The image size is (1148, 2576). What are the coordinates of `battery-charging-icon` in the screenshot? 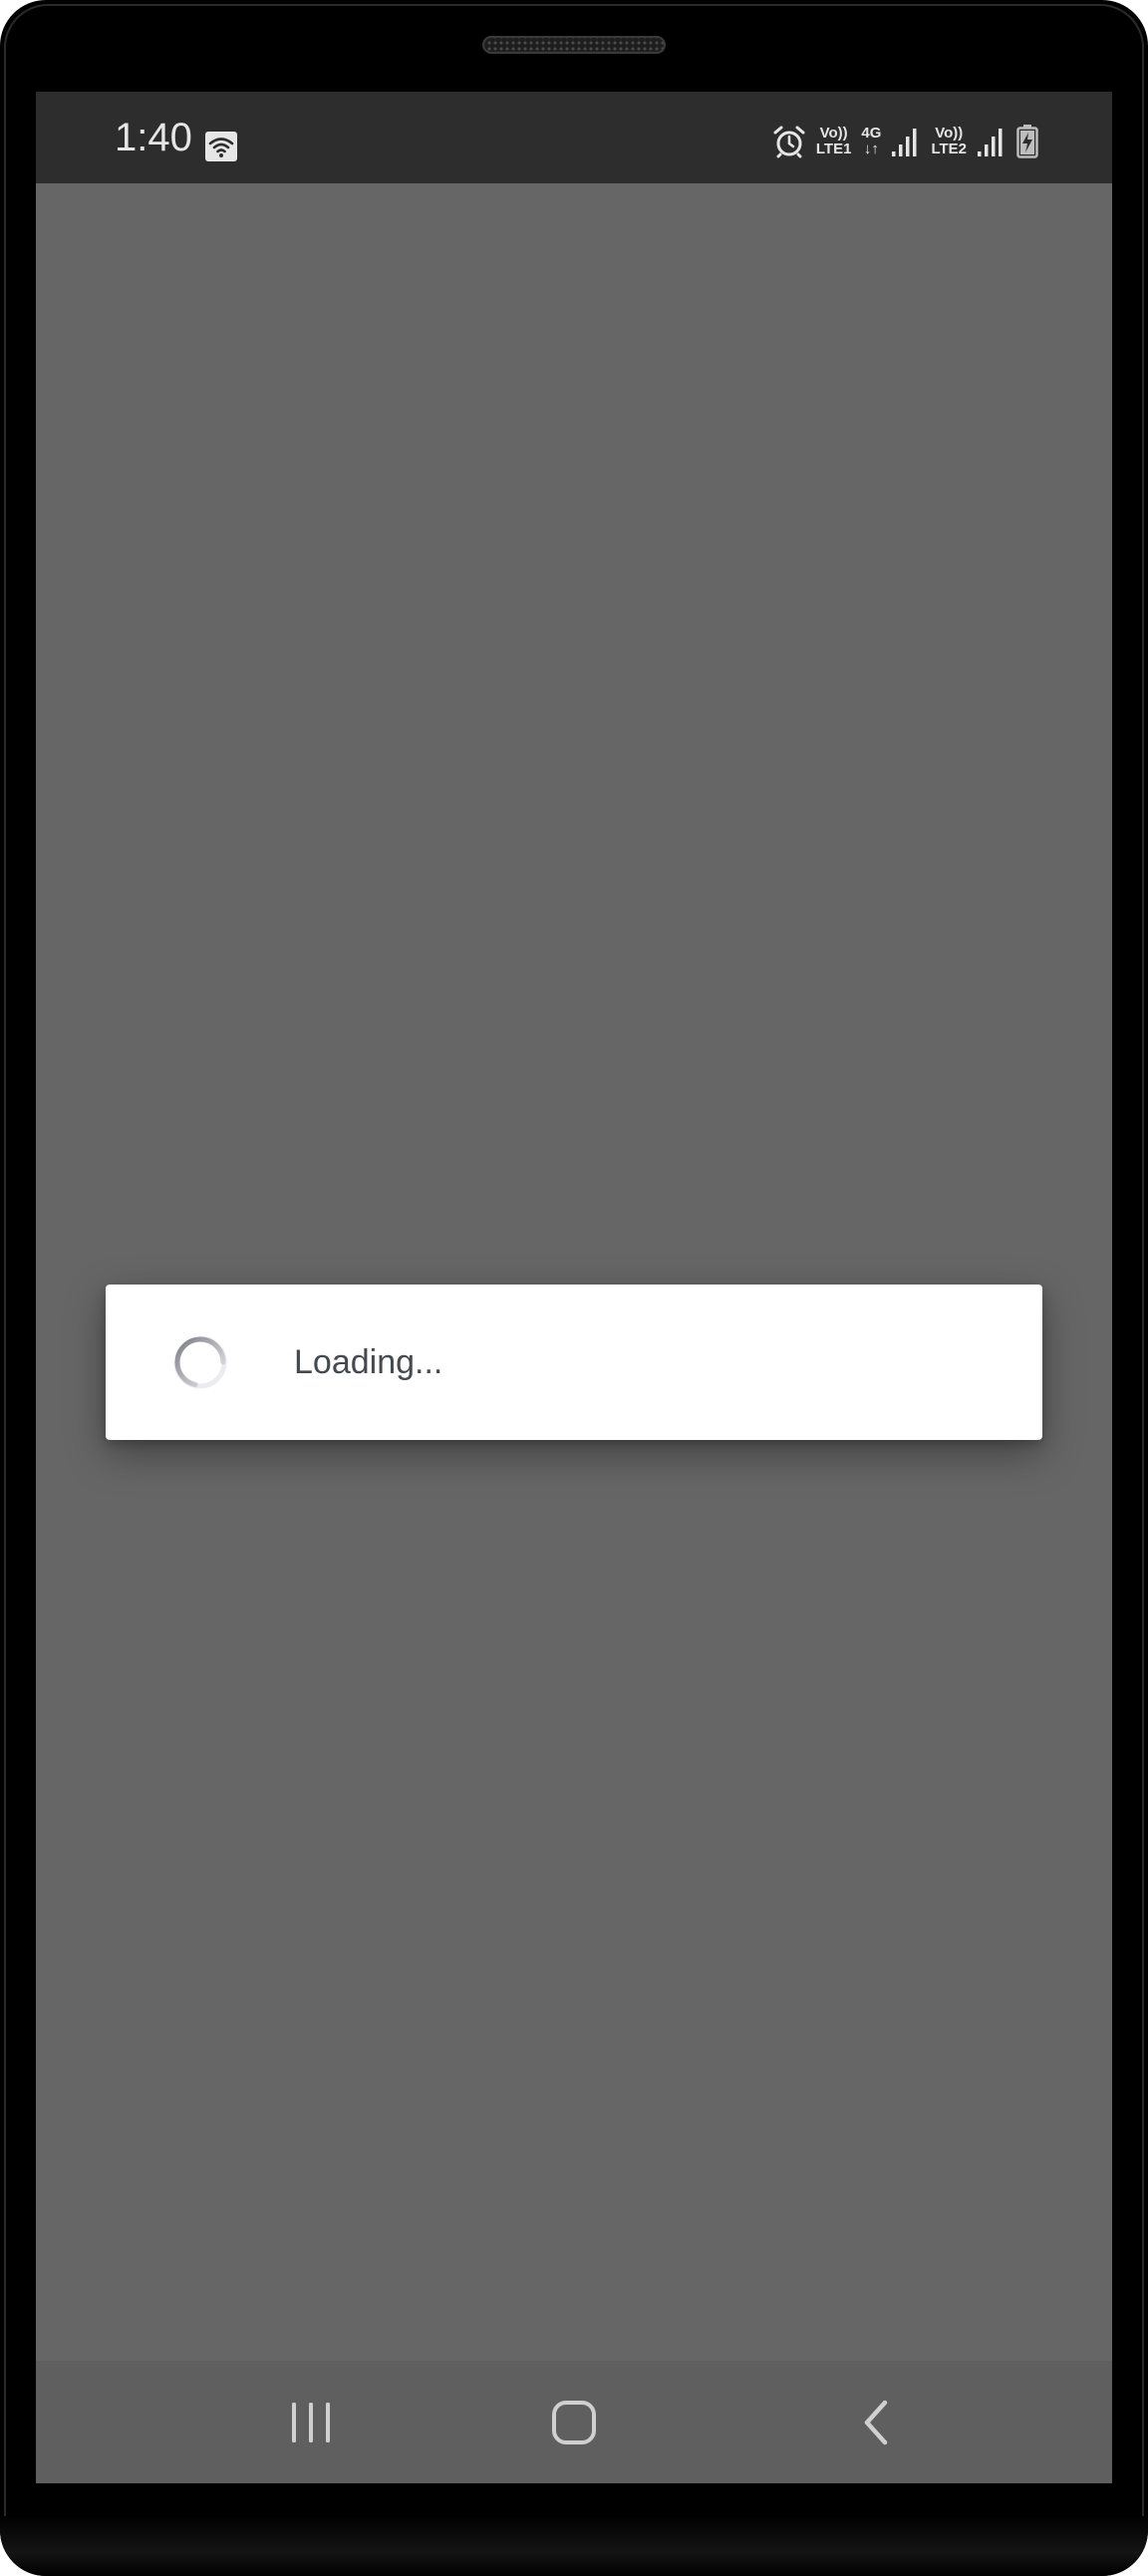 It's located at (1027, 141).